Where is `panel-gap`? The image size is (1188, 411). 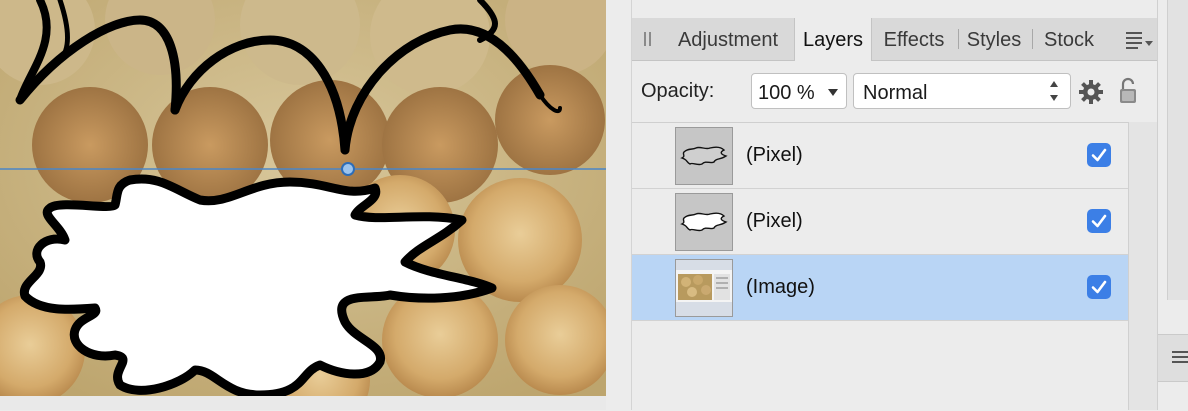 panel-gap is located at coordinates (618, 205).